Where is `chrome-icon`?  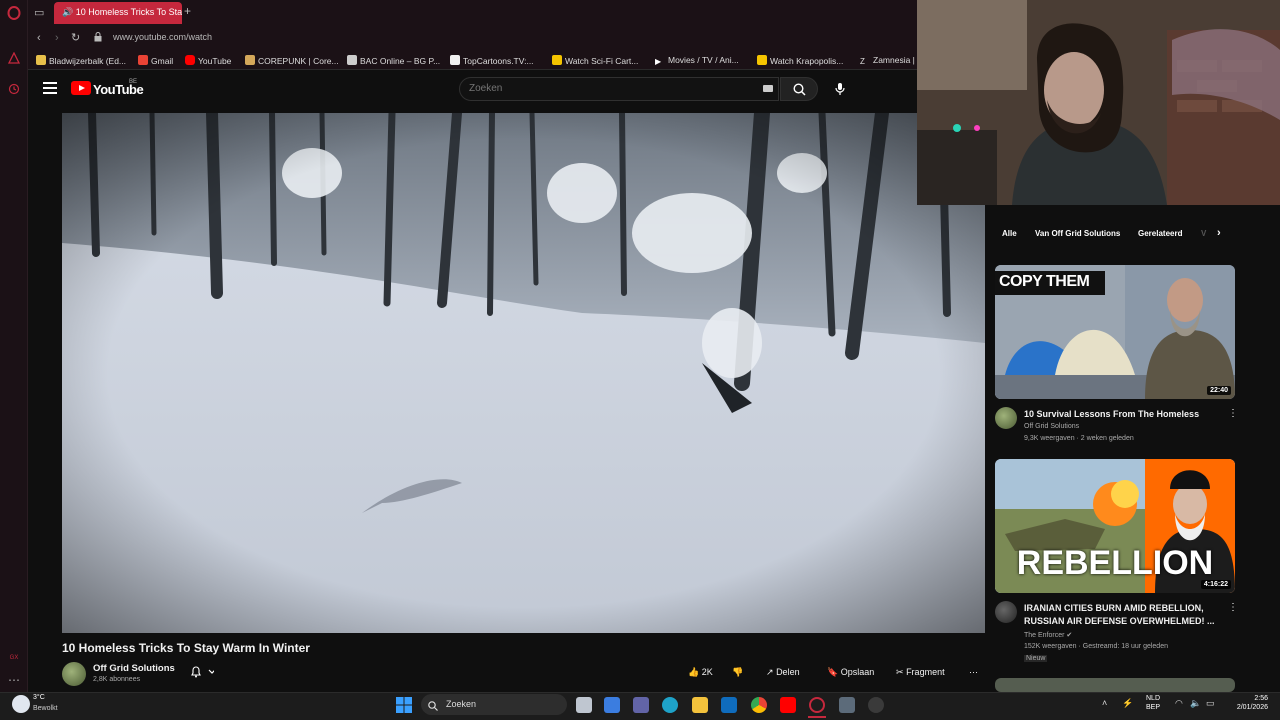 chrome-icon is located at coordinates (759, 705).